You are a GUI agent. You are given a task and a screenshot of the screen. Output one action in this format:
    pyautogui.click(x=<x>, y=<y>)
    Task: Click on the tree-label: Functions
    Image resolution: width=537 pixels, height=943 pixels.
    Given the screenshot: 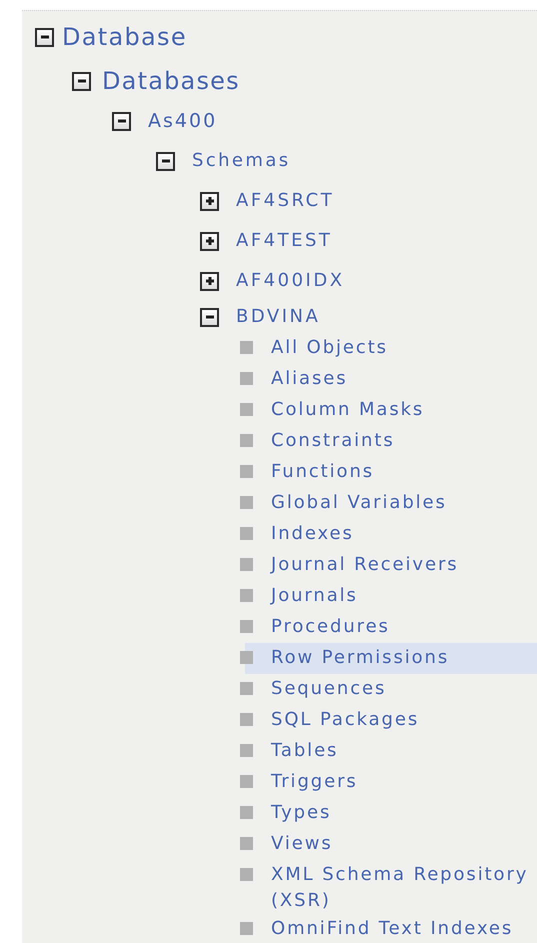 What is the action you would take?
    pyautogui.click(x=322, y=472)
    